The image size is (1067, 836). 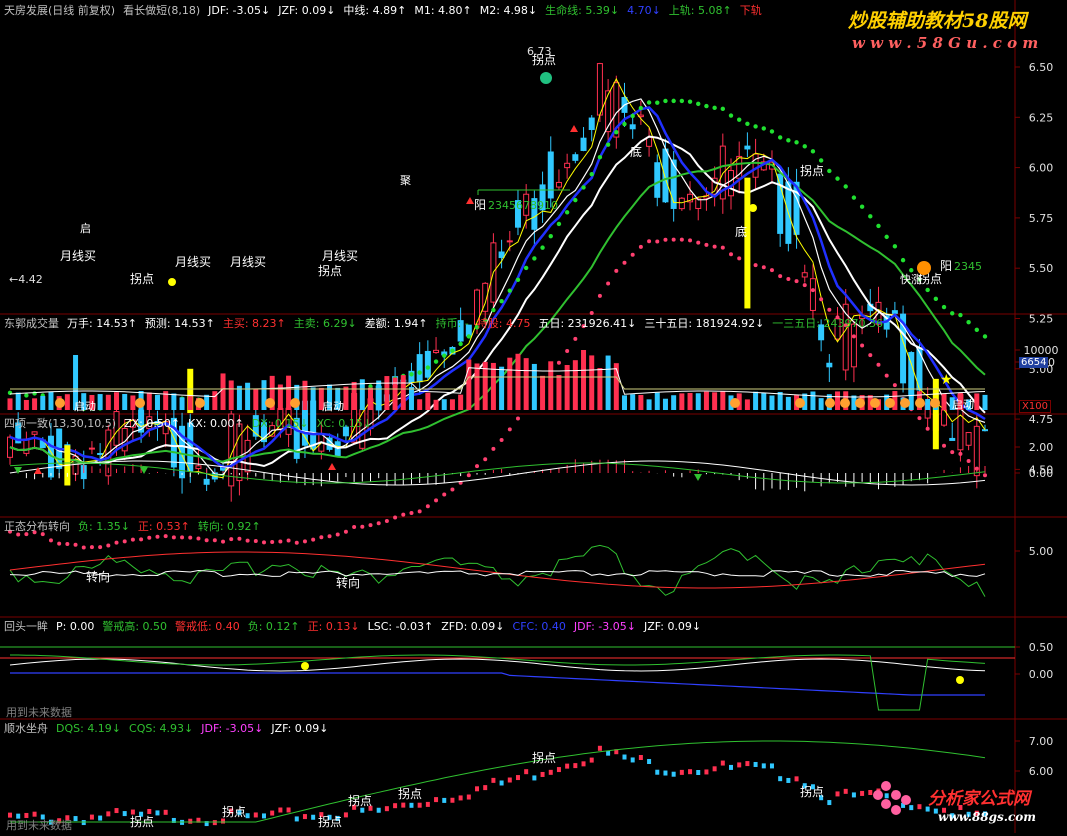 I want to click on watermark-top-url: w w w . 5 8 G u . c o m, so click(x=945, y=43).